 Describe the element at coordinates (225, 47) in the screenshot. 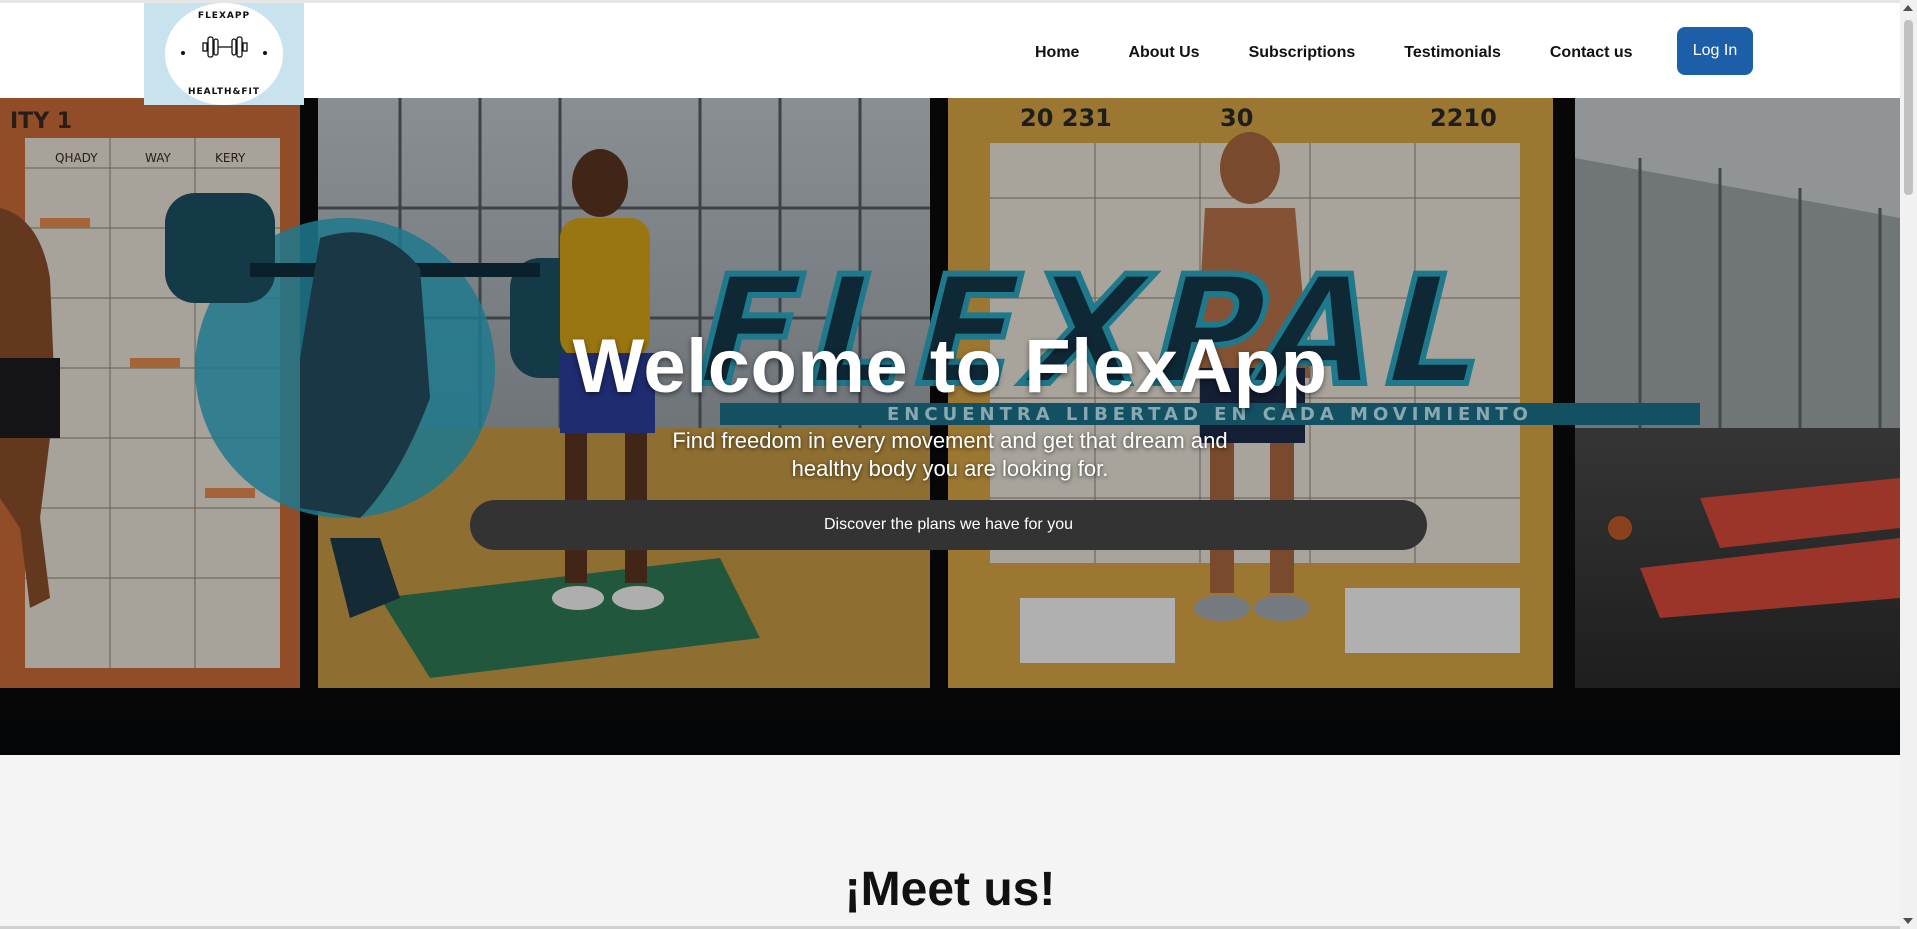

I see `dumbbell-icon` at that location.